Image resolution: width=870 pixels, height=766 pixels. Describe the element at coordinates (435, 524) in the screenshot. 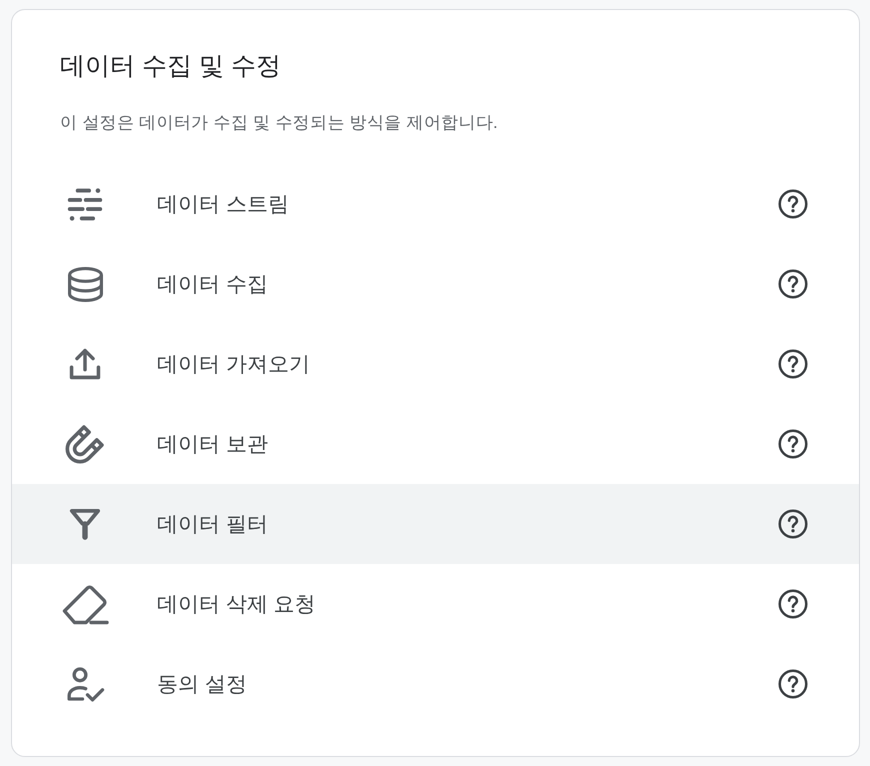

I see `settings-list-item: 데이터 필터` at that location.